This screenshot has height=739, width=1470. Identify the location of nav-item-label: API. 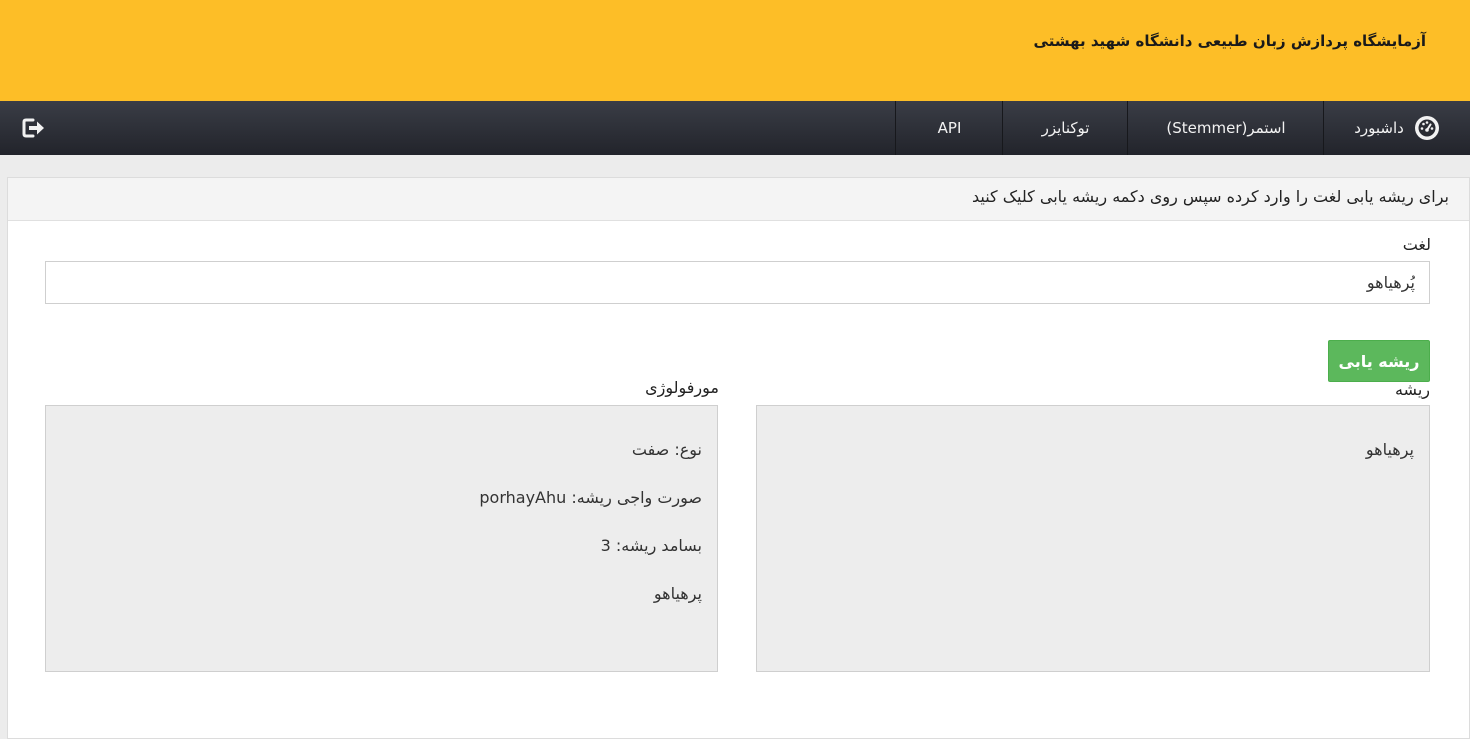
(949, 128).